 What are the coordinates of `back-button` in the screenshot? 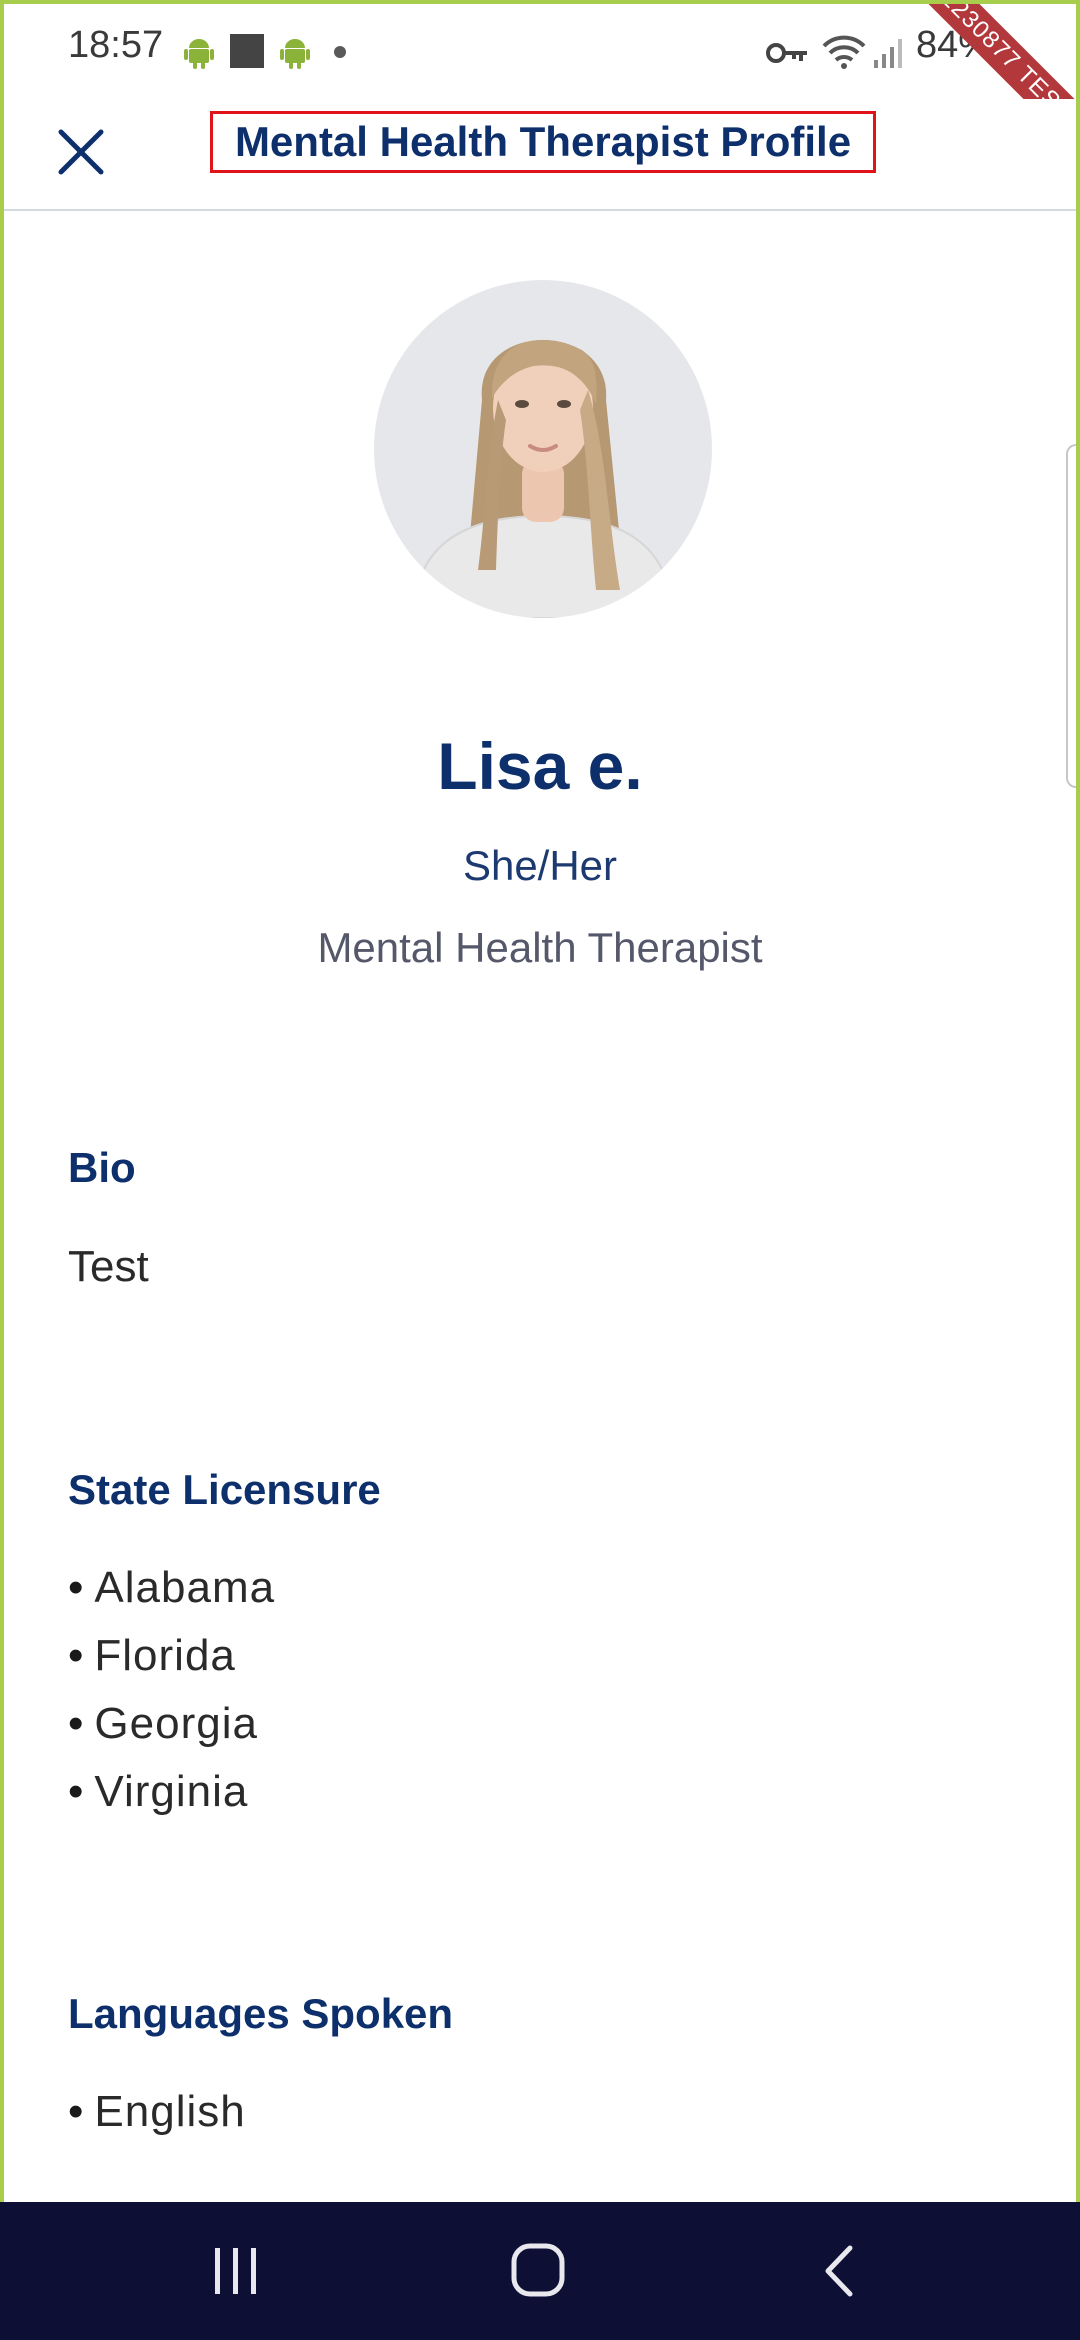 It's located at (840, 2271).